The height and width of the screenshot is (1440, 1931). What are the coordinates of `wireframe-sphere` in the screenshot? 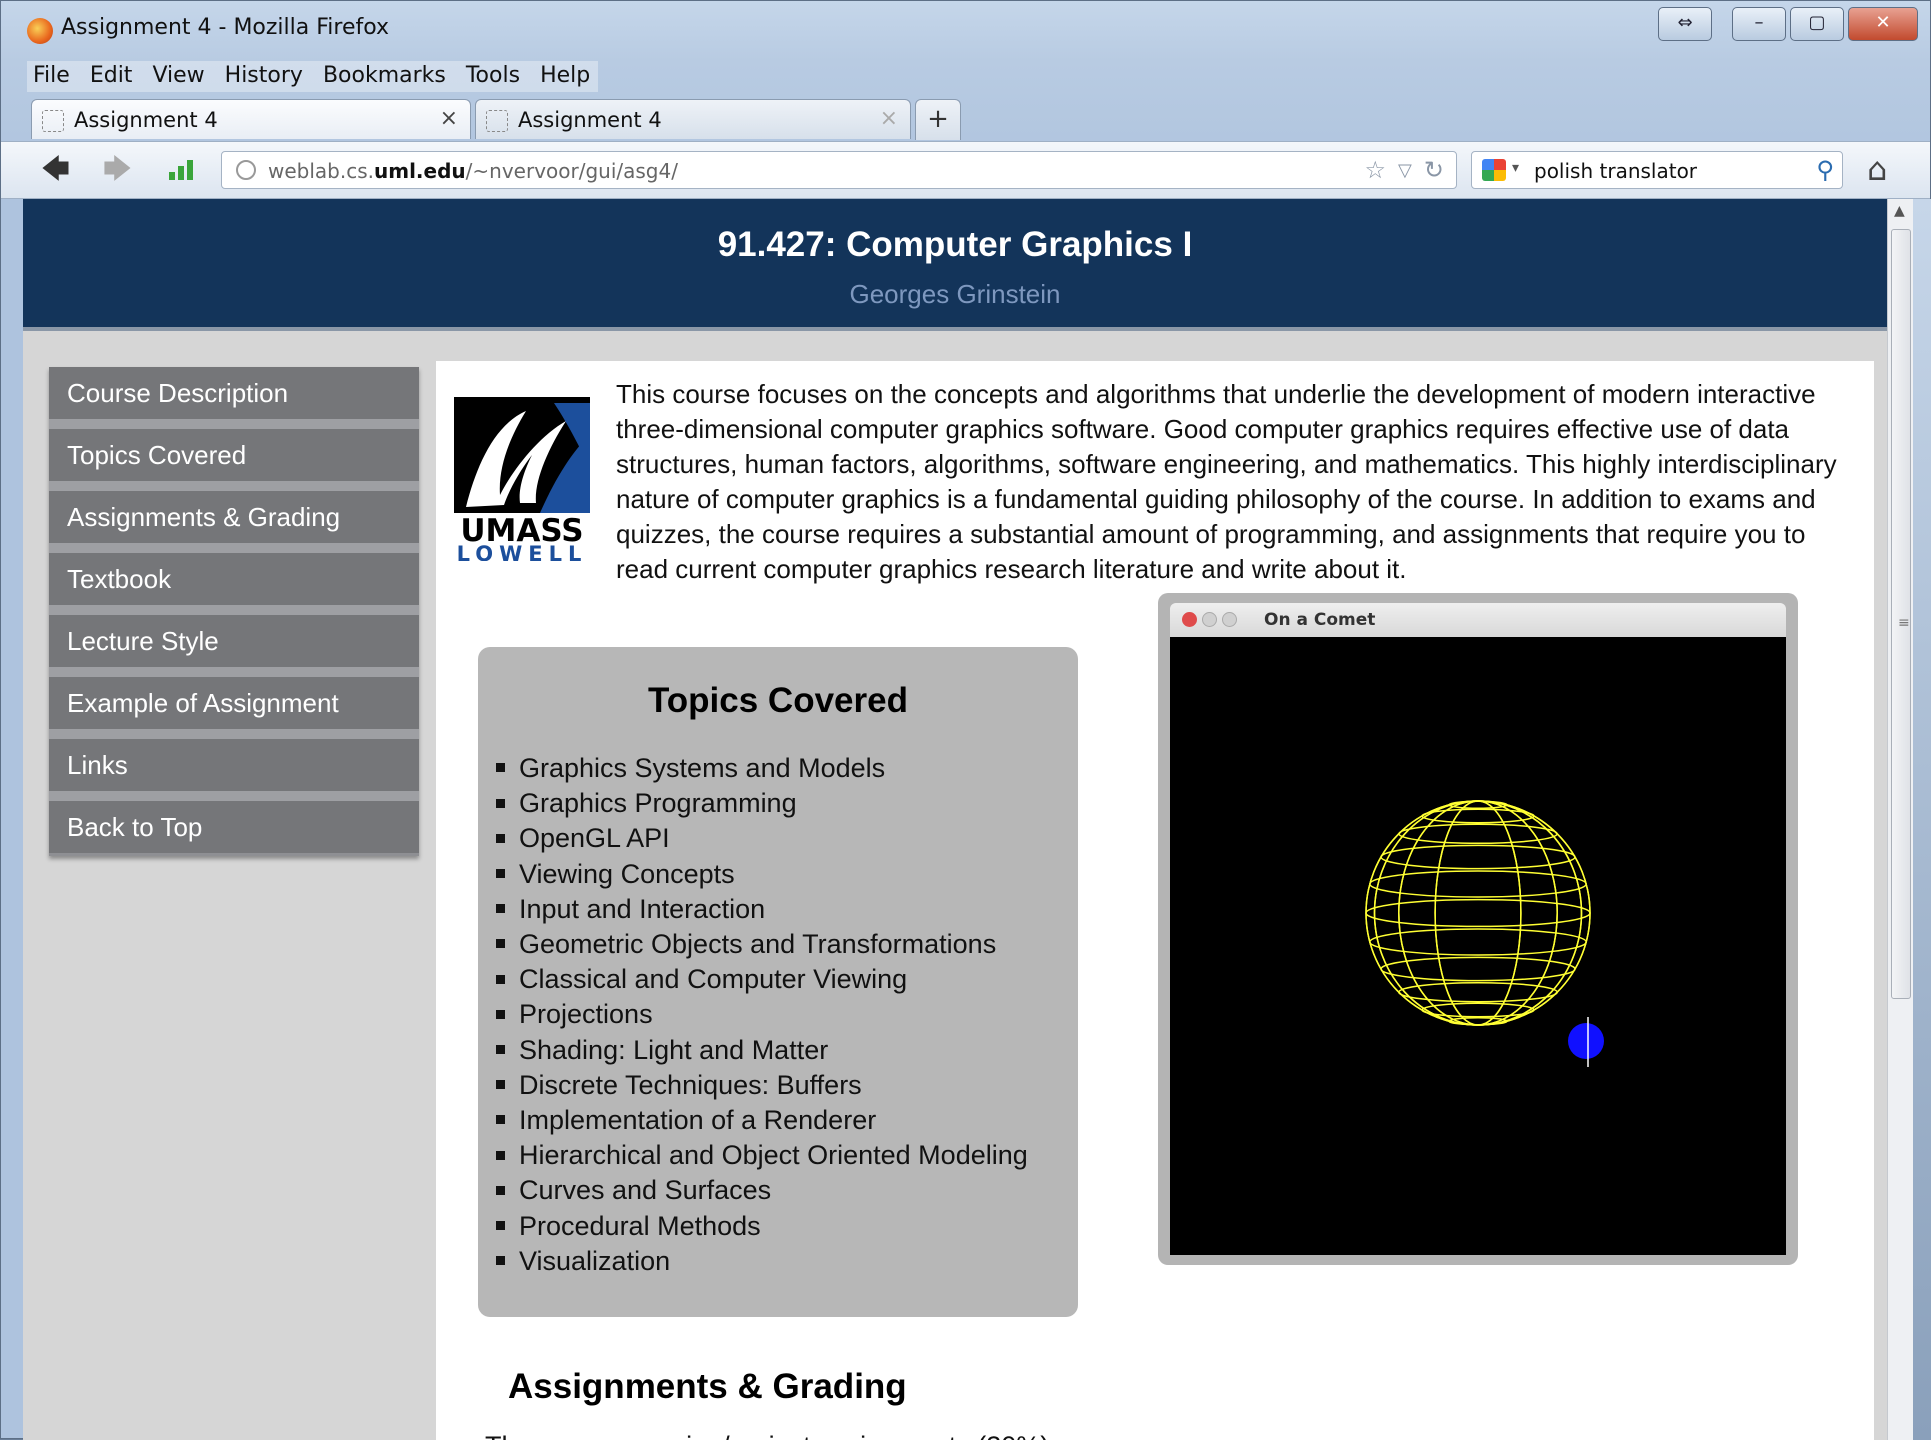 It's located at (1478, 913).